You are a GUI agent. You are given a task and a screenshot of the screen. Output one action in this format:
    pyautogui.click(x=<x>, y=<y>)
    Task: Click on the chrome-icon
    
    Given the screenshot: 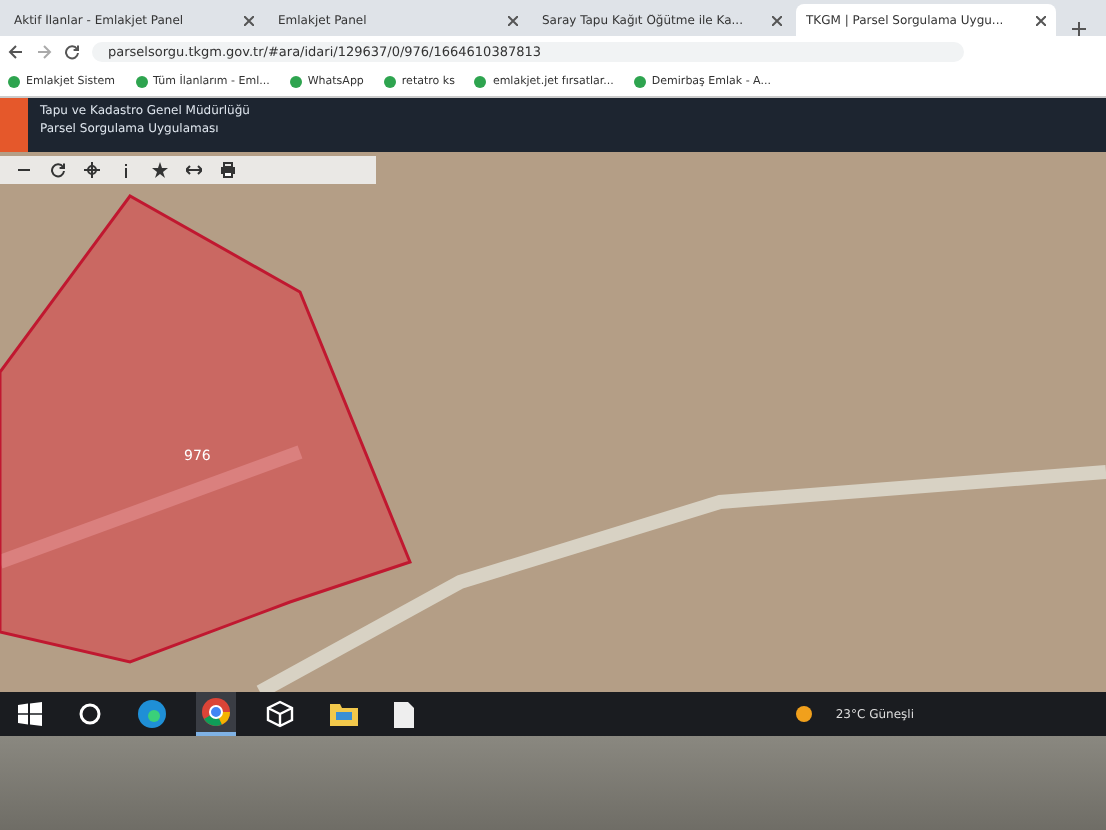 What is the action you would take?
    pyautogui.click(x=216, y=714)
    